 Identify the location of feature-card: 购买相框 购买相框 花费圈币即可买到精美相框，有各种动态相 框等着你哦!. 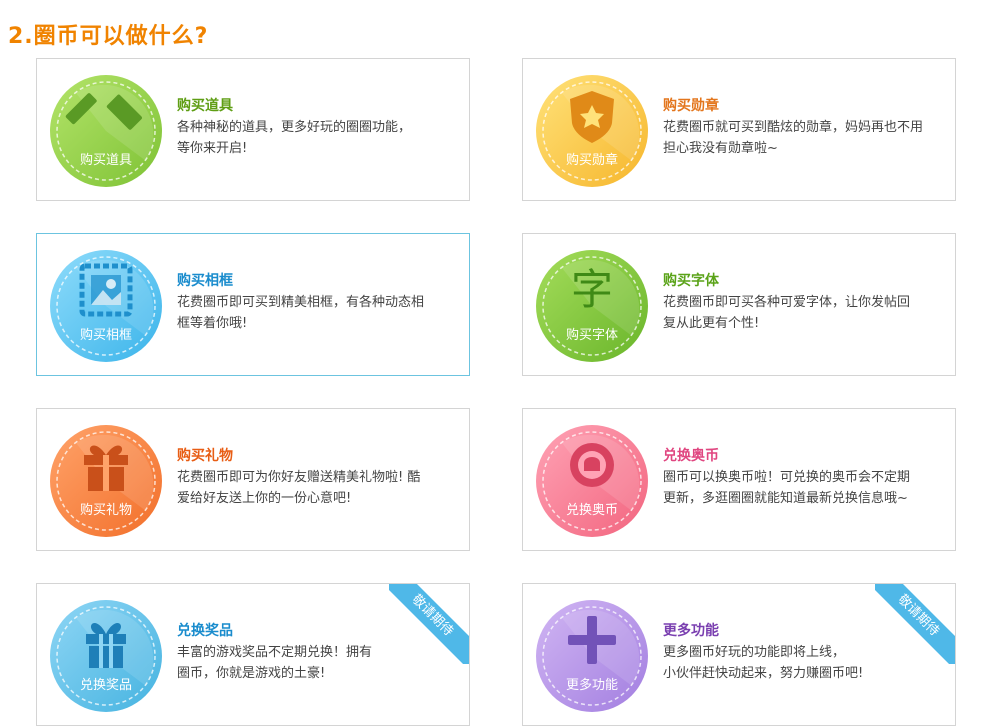
(253, 304).